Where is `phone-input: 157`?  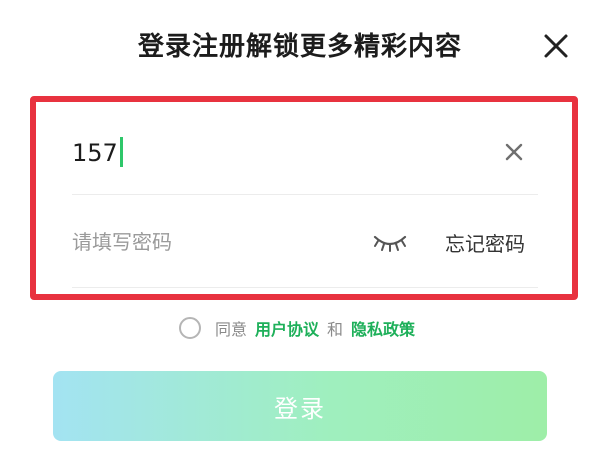 phone-input: 157 is located at coordinates (97, 153).